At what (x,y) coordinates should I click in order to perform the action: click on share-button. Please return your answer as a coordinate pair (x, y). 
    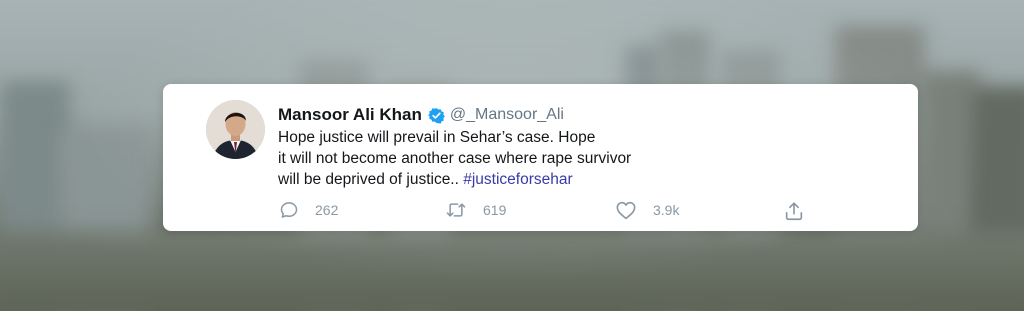
    Looking at the image, I should click on (794, 211).